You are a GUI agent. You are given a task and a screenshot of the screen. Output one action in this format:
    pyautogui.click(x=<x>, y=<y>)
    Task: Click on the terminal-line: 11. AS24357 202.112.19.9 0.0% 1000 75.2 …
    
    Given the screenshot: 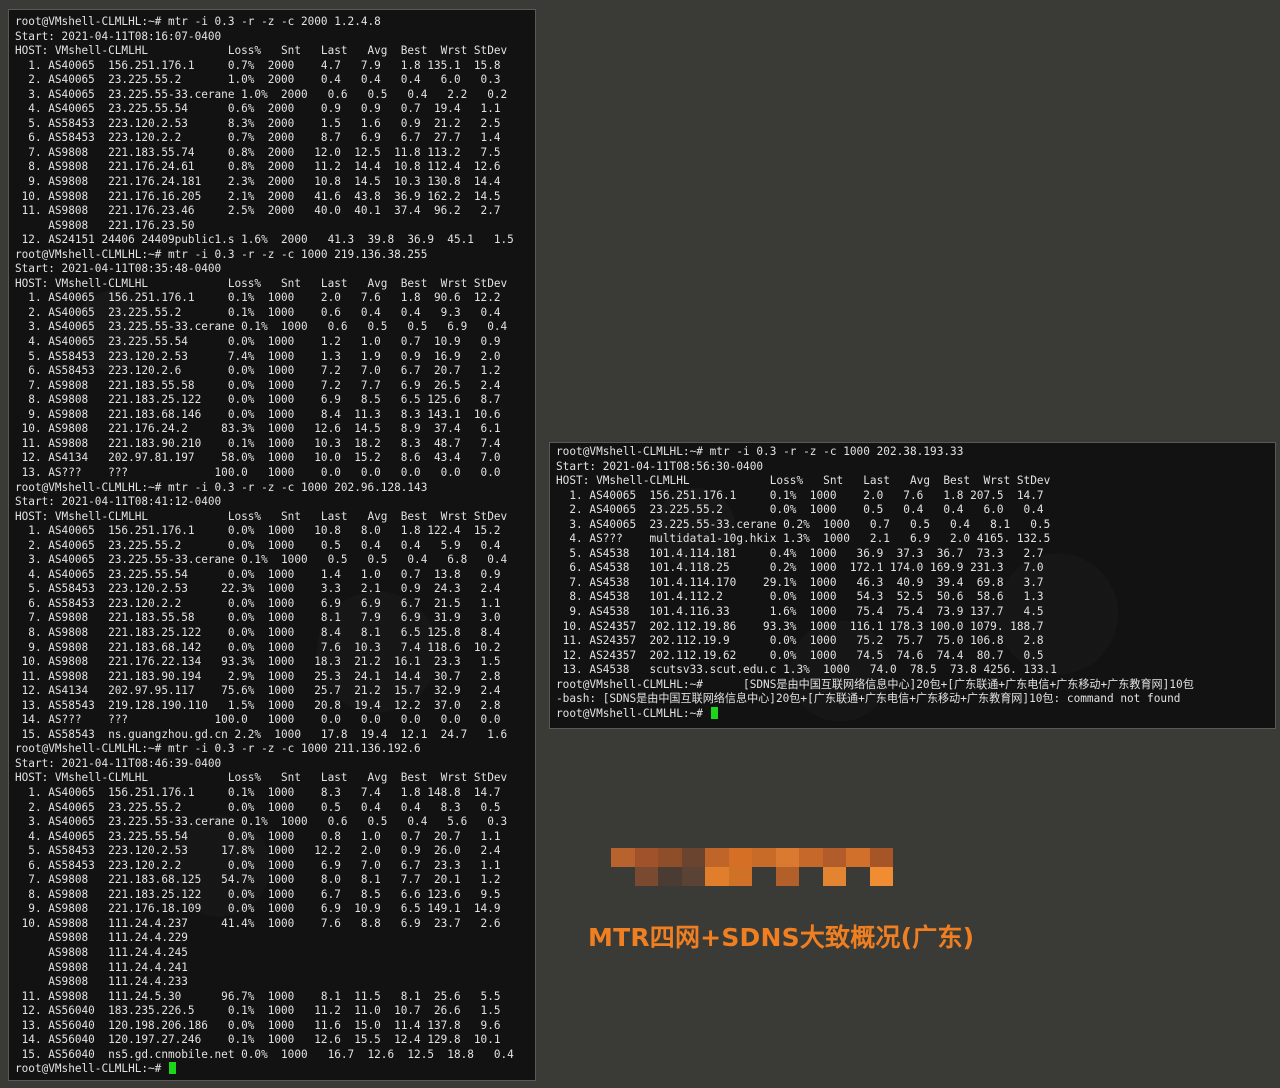 What is the action you would take?
    pyautogui.click(x=800, y=641)
    